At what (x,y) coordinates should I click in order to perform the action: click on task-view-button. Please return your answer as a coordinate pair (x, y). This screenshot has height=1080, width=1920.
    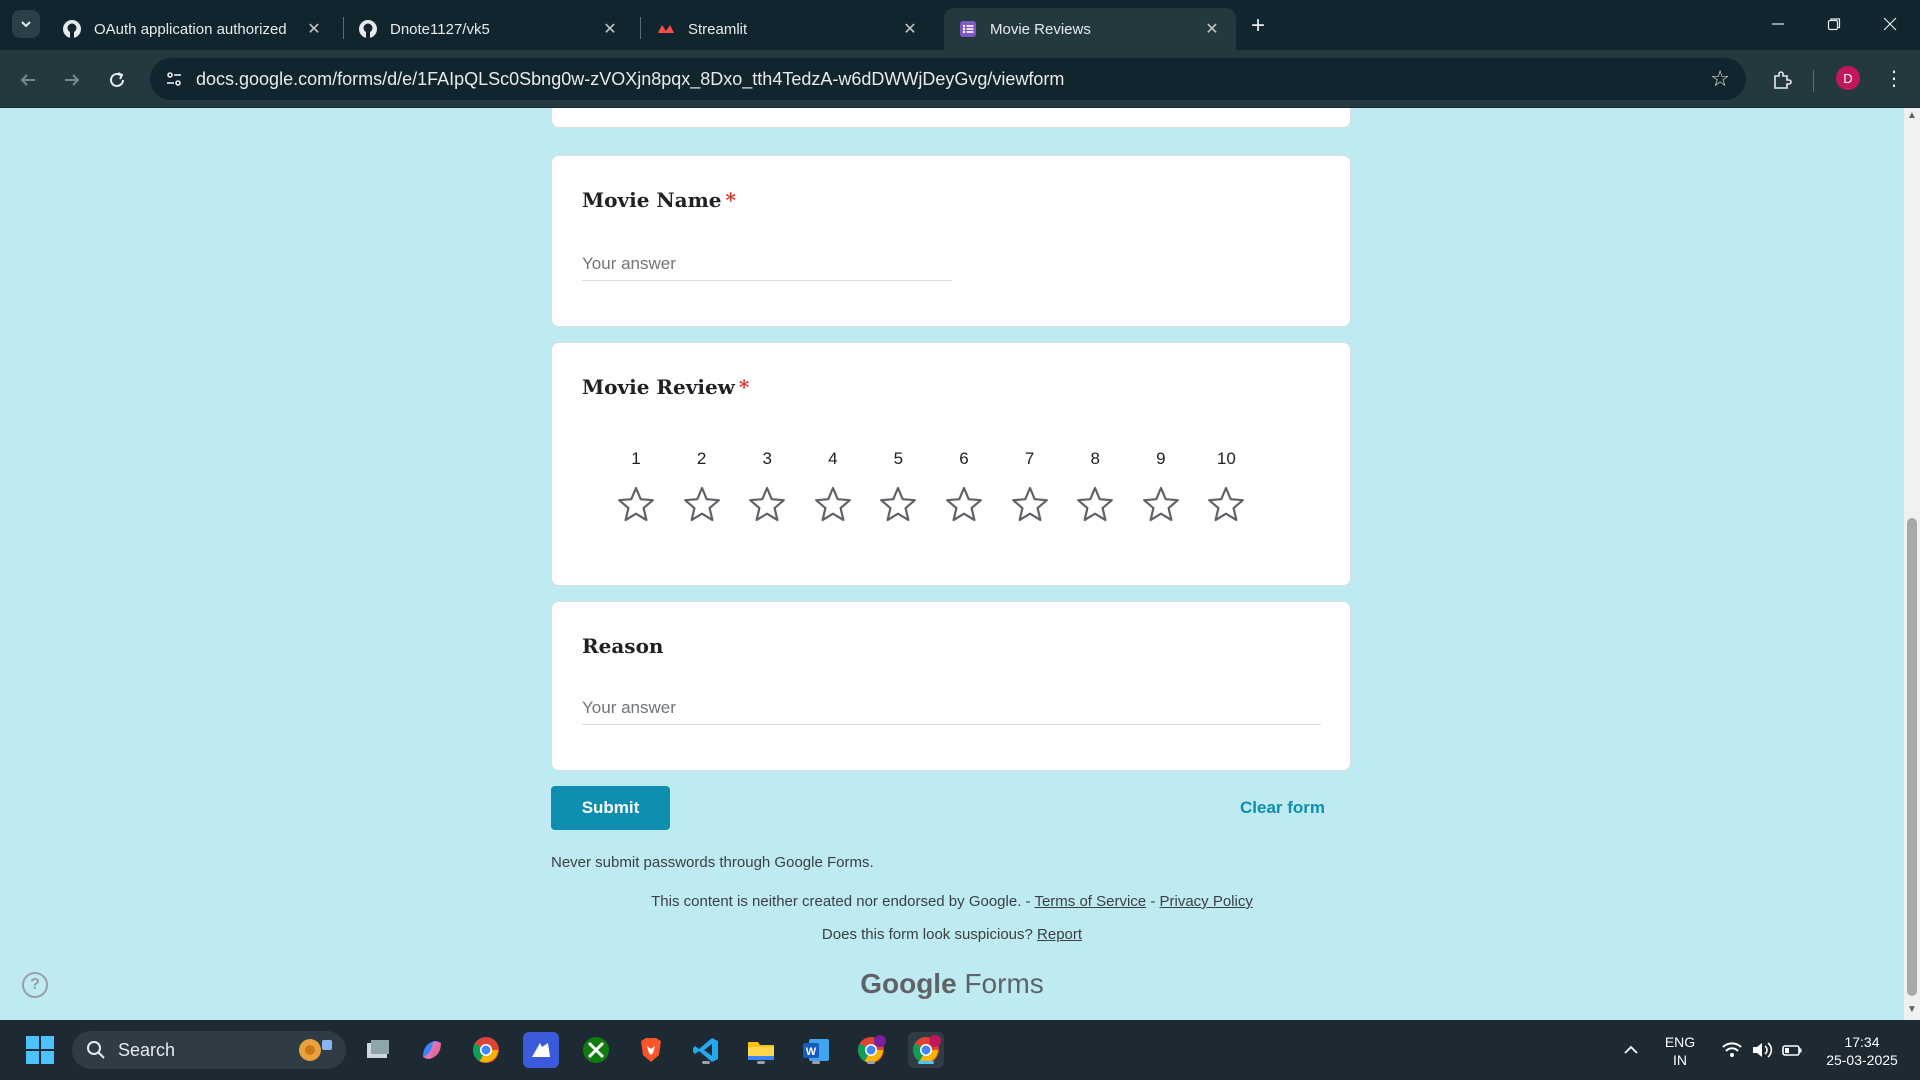
    Looking at the image, I should click on (378, 1050).